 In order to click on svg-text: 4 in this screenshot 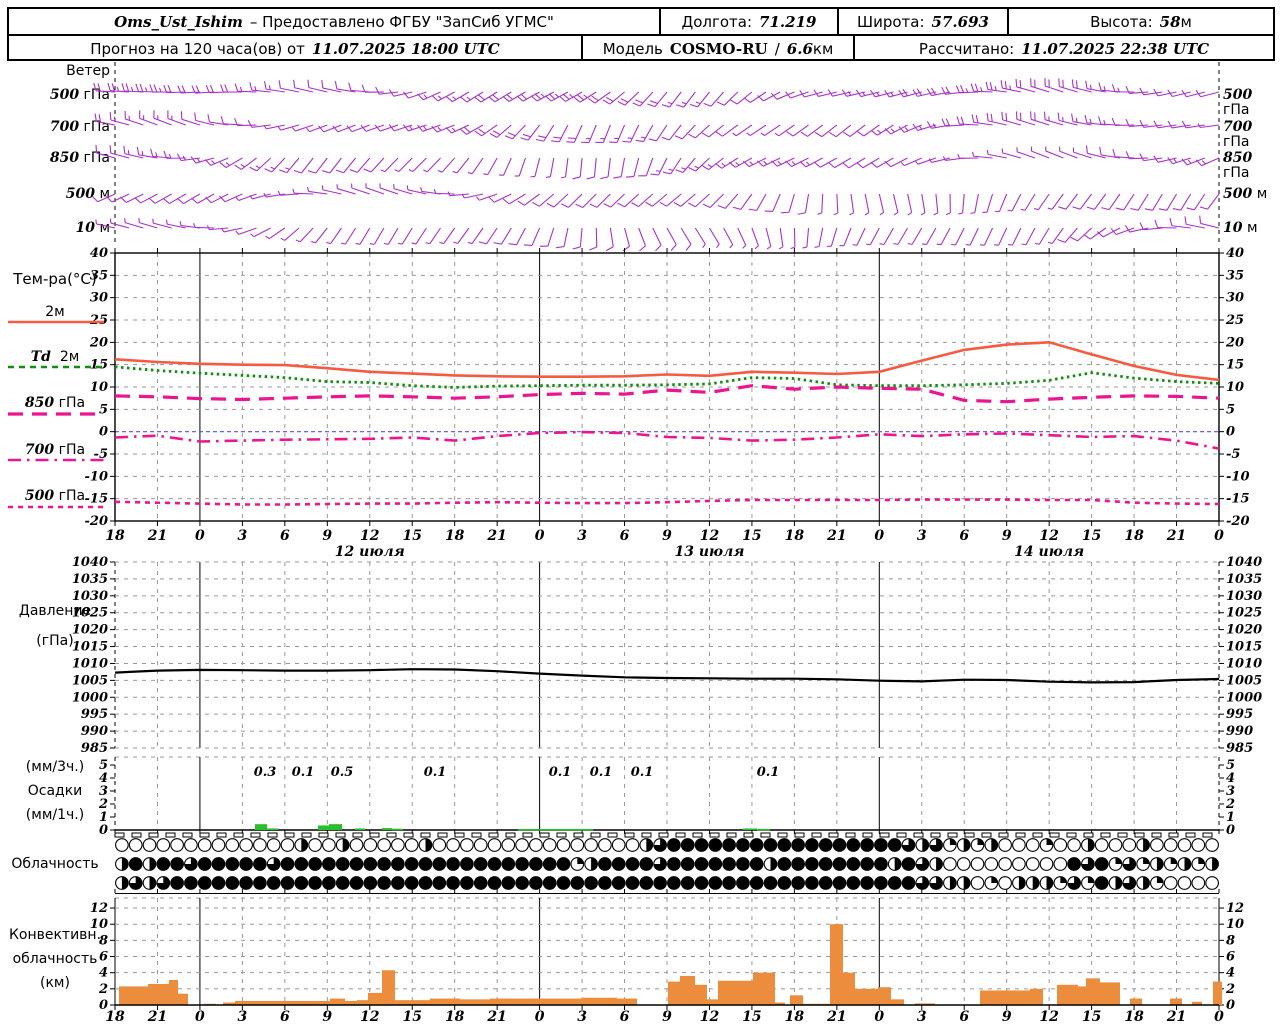, I will do `click(1230, 973)`.